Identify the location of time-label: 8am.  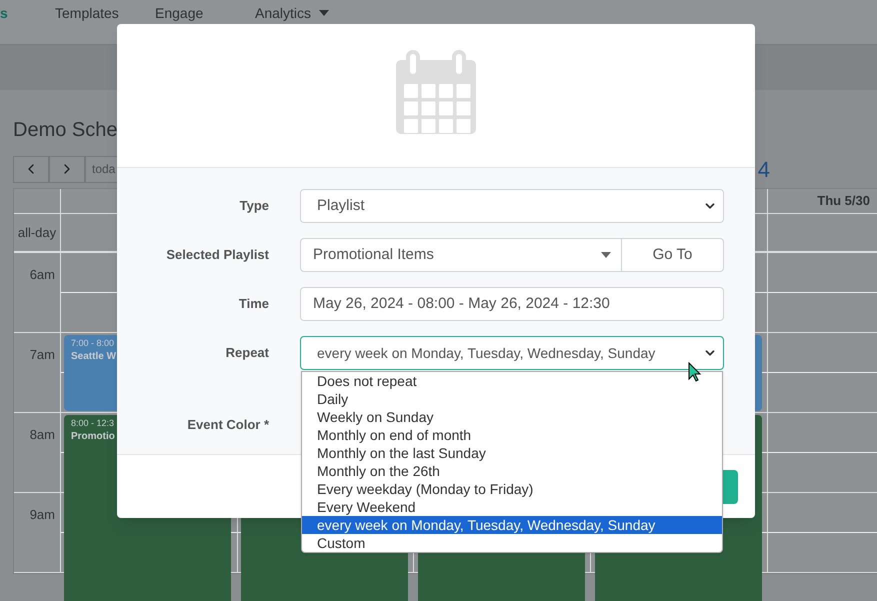
(42, 435).